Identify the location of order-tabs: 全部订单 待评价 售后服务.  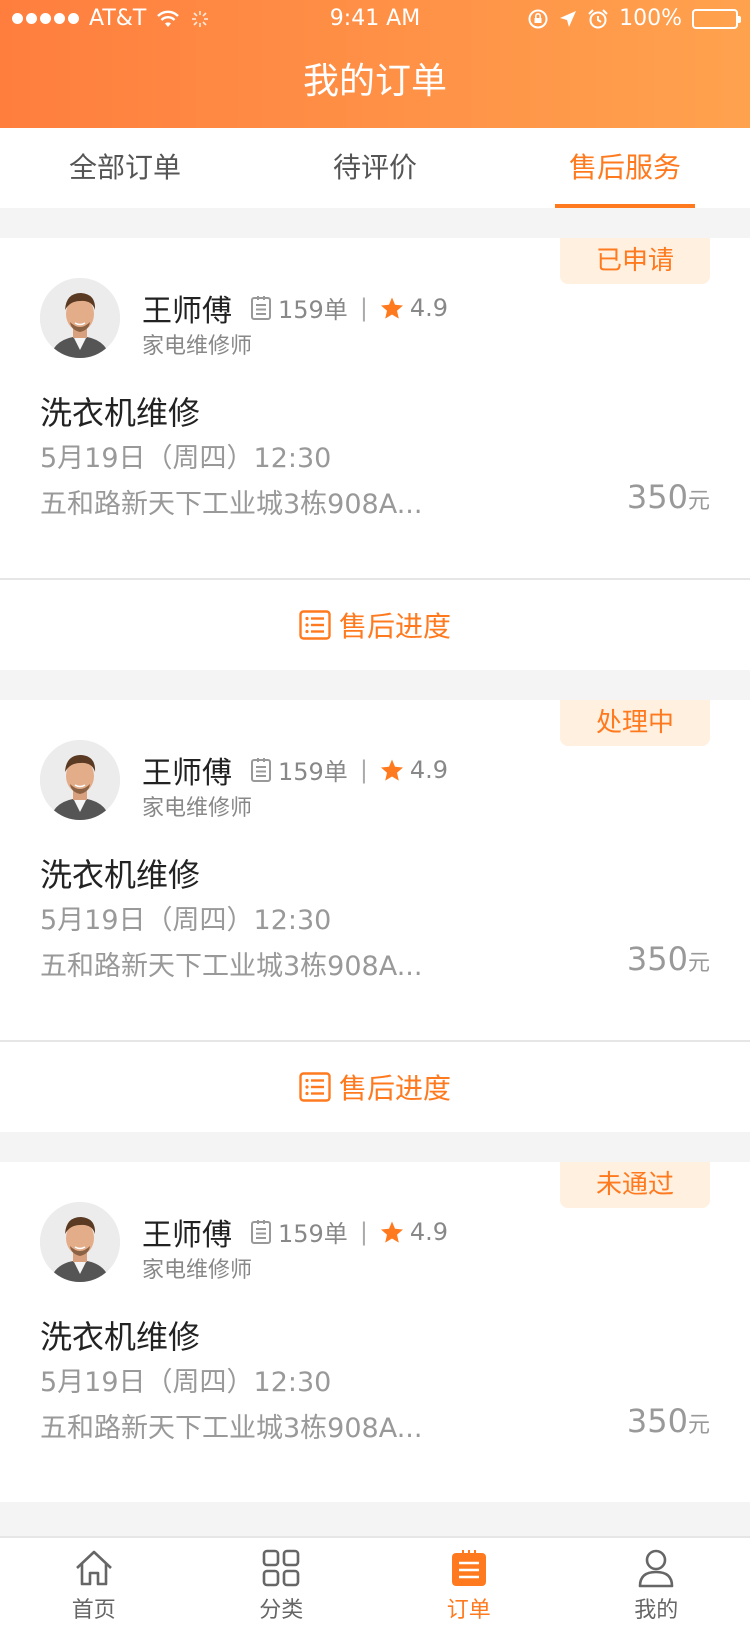
(375, 168).